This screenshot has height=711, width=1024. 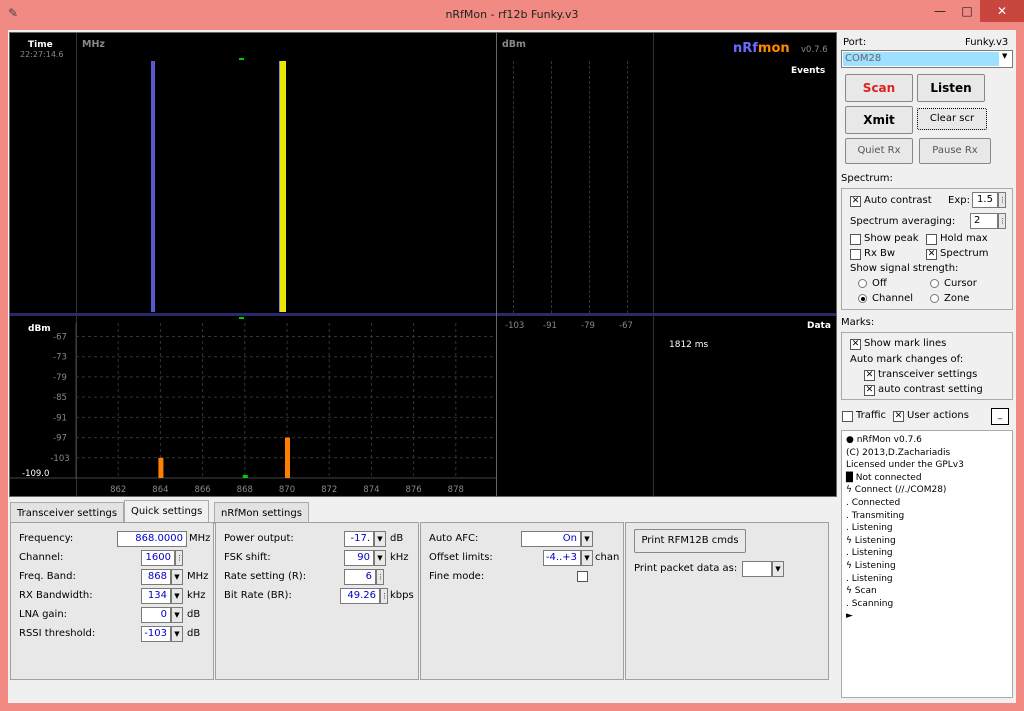 I want to click on freq-band-dropdown: ▼, so click(x=177, y=577).